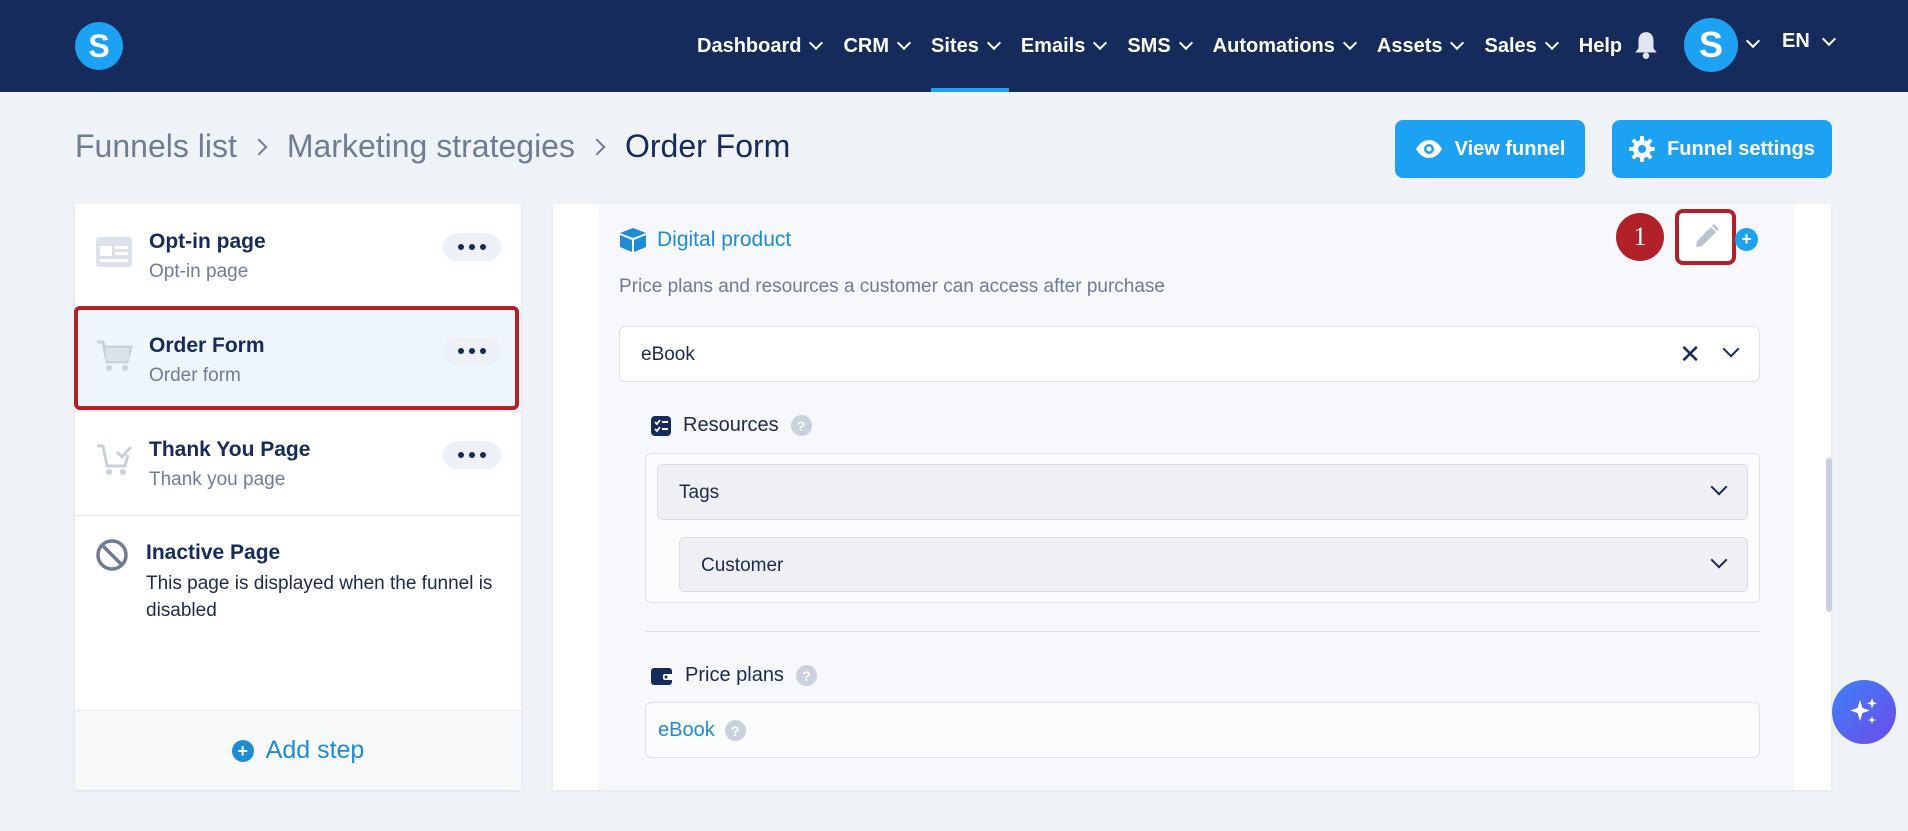  I want to click on edit-button, so click(1705, 237).